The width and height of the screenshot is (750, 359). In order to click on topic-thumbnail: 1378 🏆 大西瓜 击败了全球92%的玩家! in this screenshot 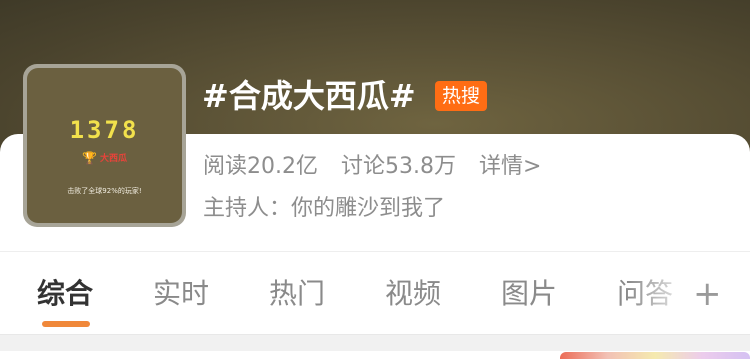, I will do `click(104, 145)`.